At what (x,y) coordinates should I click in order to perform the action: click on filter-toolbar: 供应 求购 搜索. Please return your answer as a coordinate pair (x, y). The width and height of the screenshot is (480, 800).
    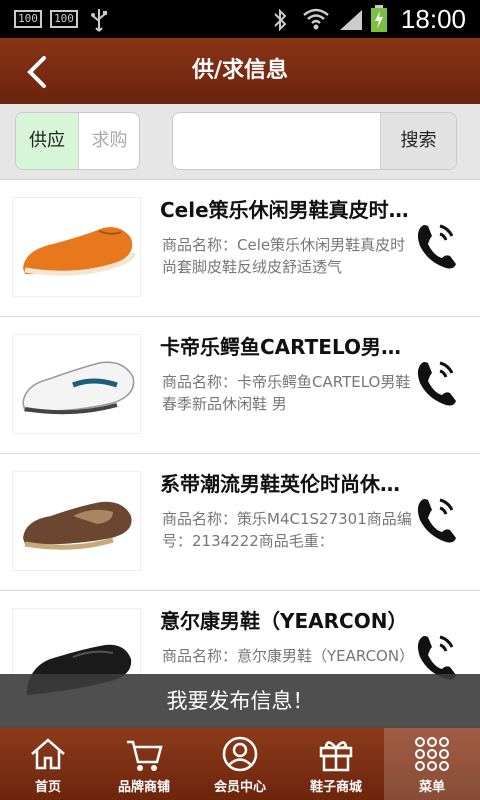
    Looking at the image, I should click on (240, 142).